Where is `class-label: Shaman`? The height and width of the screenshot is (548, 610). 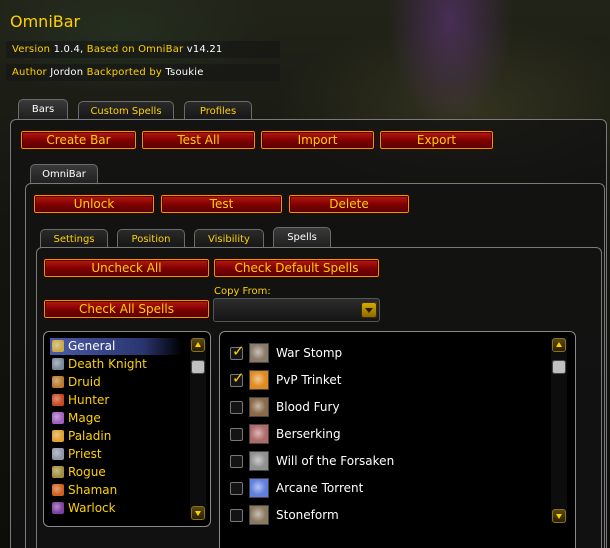
class-label: Shaman is located at coordinates (93, 490).